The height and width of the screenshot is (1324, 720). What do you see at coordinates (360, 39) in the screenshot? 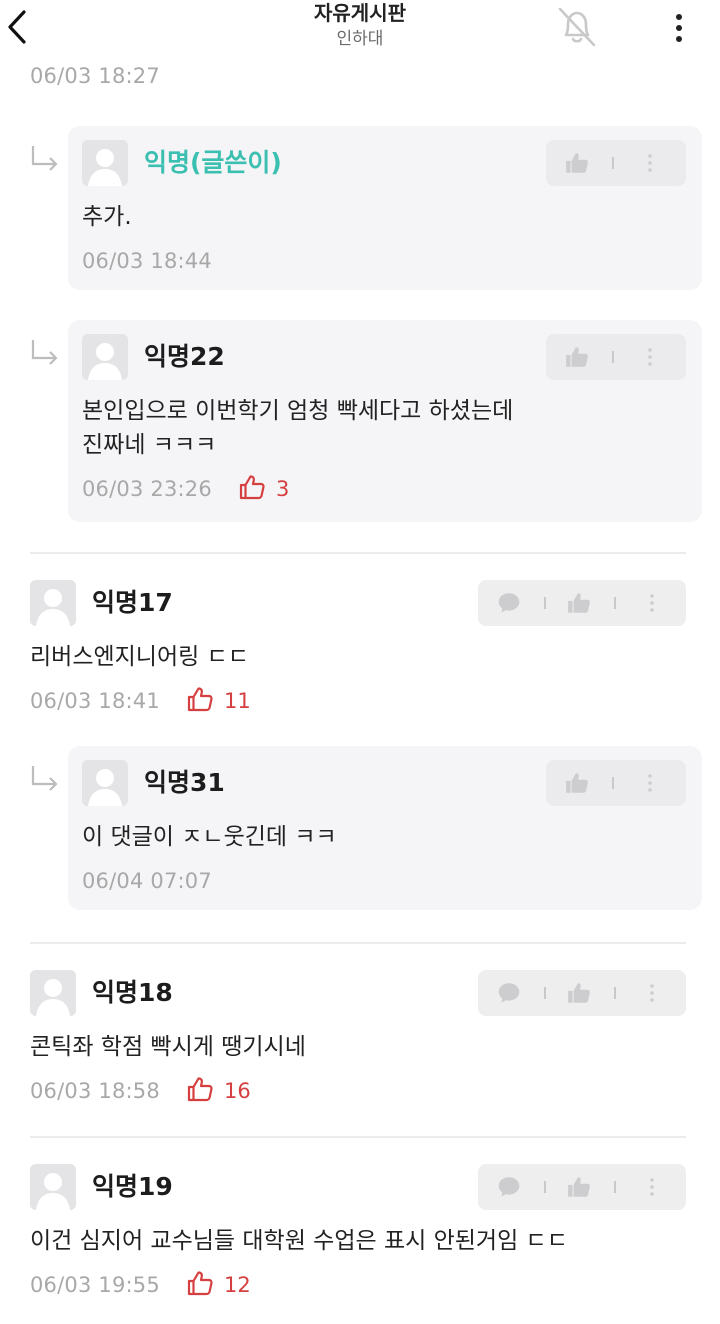
I see `page-subtitle: 인하대` at bounding box center [360, 39].